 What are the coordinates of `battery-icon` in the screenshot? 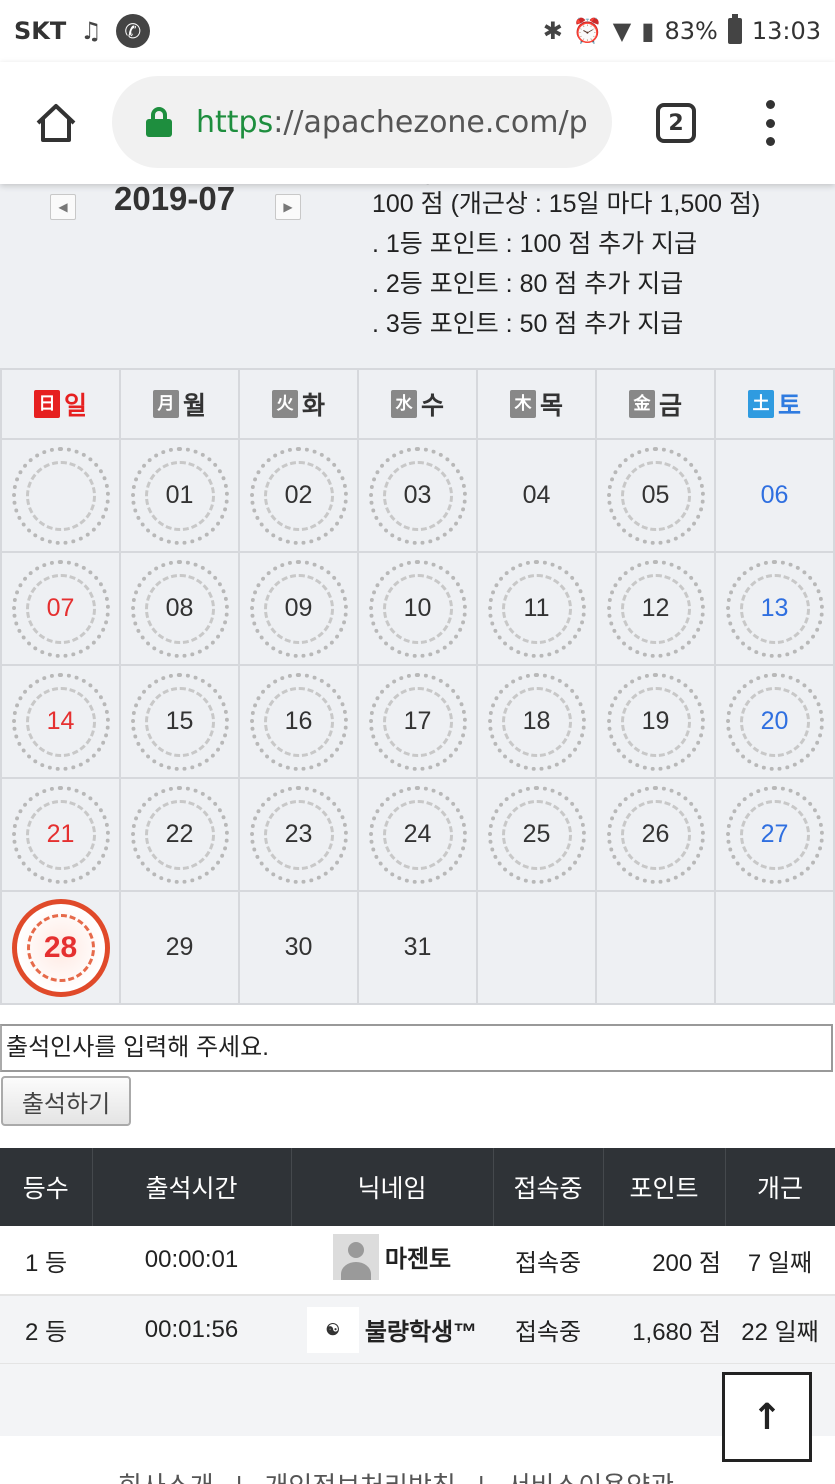 It's located at (734, 29).